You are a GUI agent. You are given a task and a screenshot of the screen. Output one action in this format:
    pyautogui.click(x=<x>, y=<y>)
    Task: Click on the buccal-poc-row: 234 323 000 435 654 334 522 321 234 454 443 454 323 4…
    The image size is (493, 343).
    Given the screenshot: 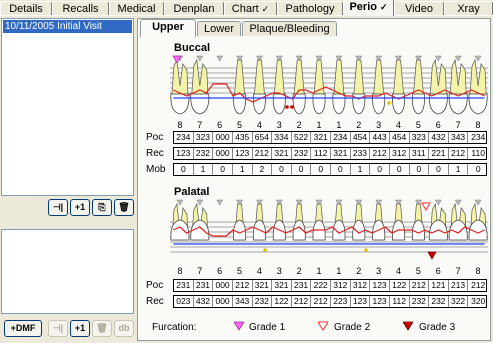 What is the action you would take?
    pyautogui.click(x=330, y=137)
    